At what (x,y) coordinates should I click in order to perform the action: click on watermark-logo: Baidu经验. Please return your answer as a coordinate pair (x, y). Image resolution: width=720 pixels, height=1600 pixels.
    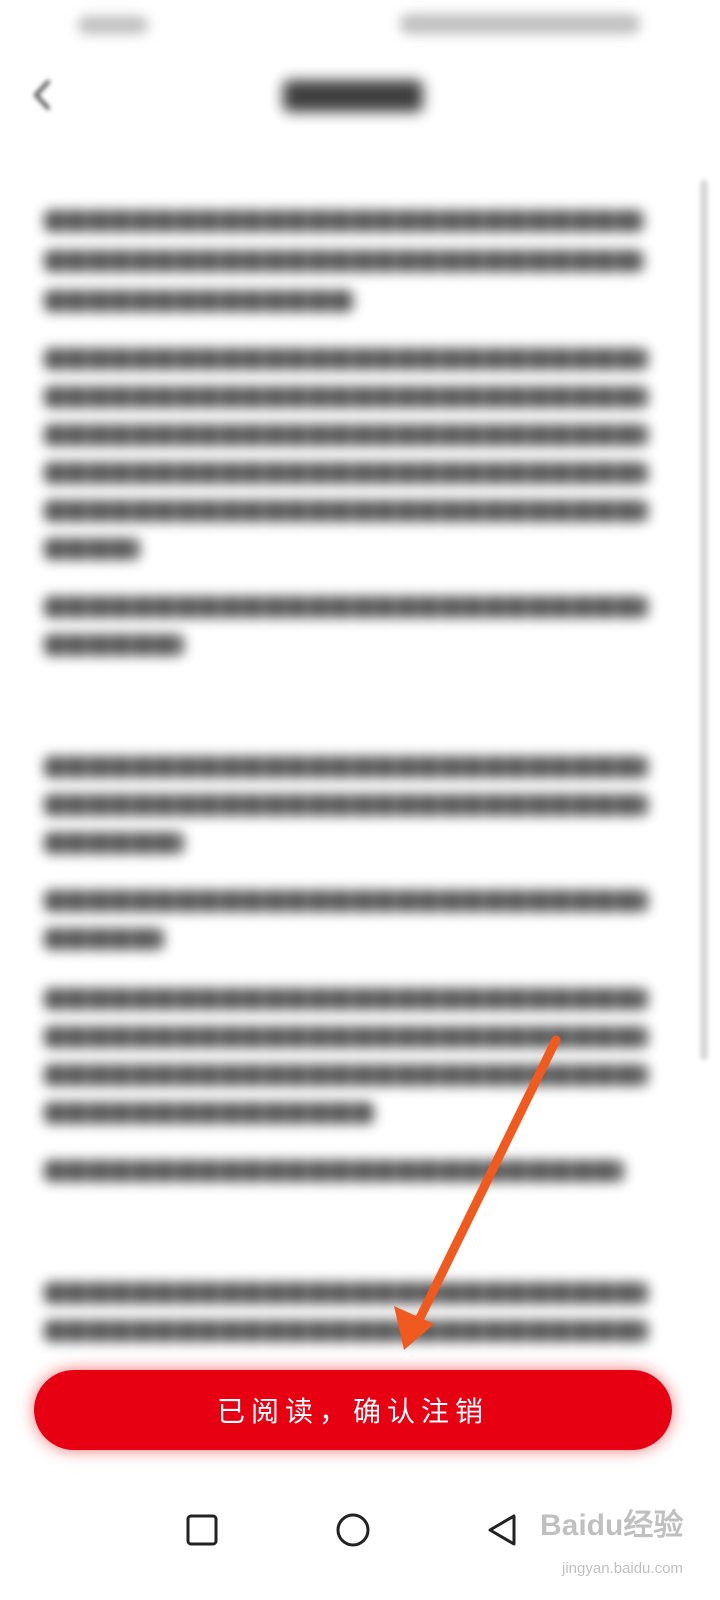
    Looking at the image, I should click on (612, 1525).